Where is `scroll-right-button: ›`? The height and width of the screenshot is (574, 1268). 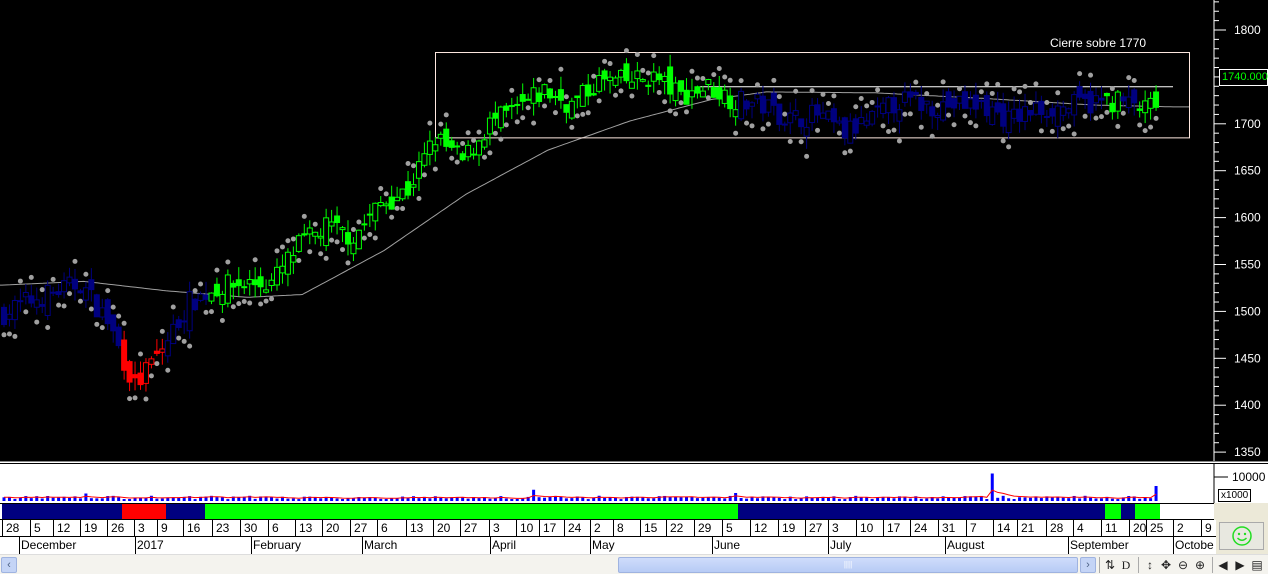 scroll-right-button: › is located at coordinates (1088, 565).